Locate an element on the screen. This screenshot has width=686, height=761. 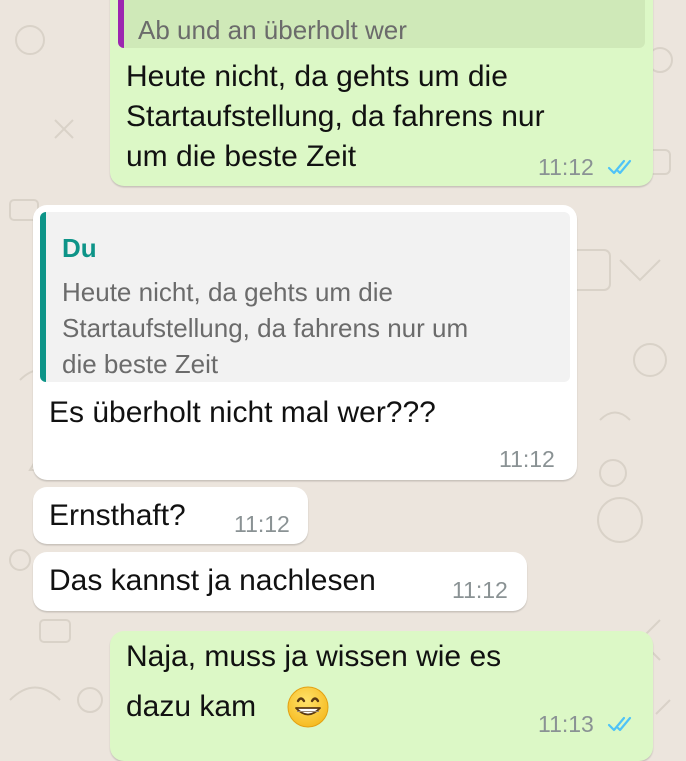
message-text-line: Naja, muss ja wissen wie es is located at coordinates (314, 656).